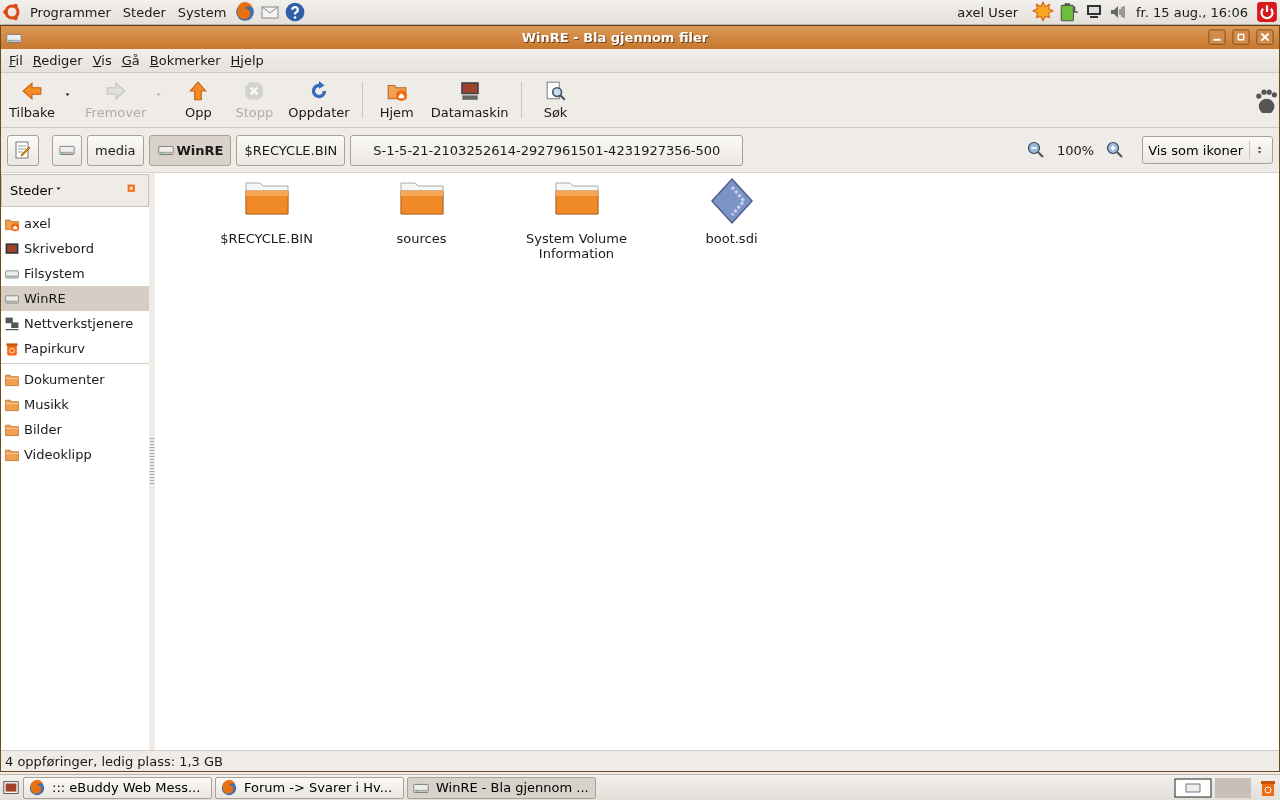  I want to click on sidebar-item: Papirkurv, so click(75, 348).